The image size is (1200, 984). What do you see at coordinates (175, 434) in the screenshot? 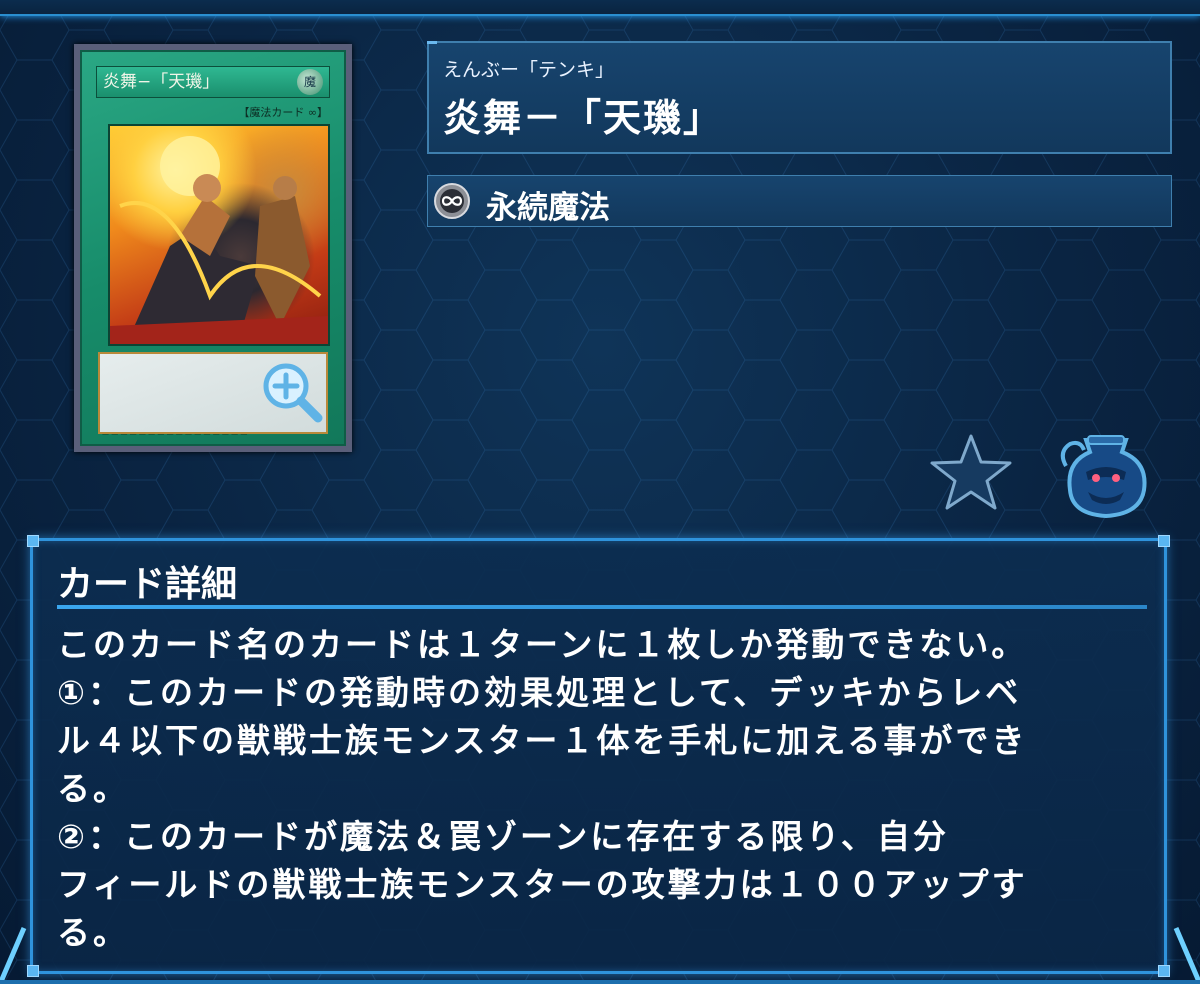
I see `card-footer: — — — — — — — — — — — — — — — —` at bounding box center [175, 434].